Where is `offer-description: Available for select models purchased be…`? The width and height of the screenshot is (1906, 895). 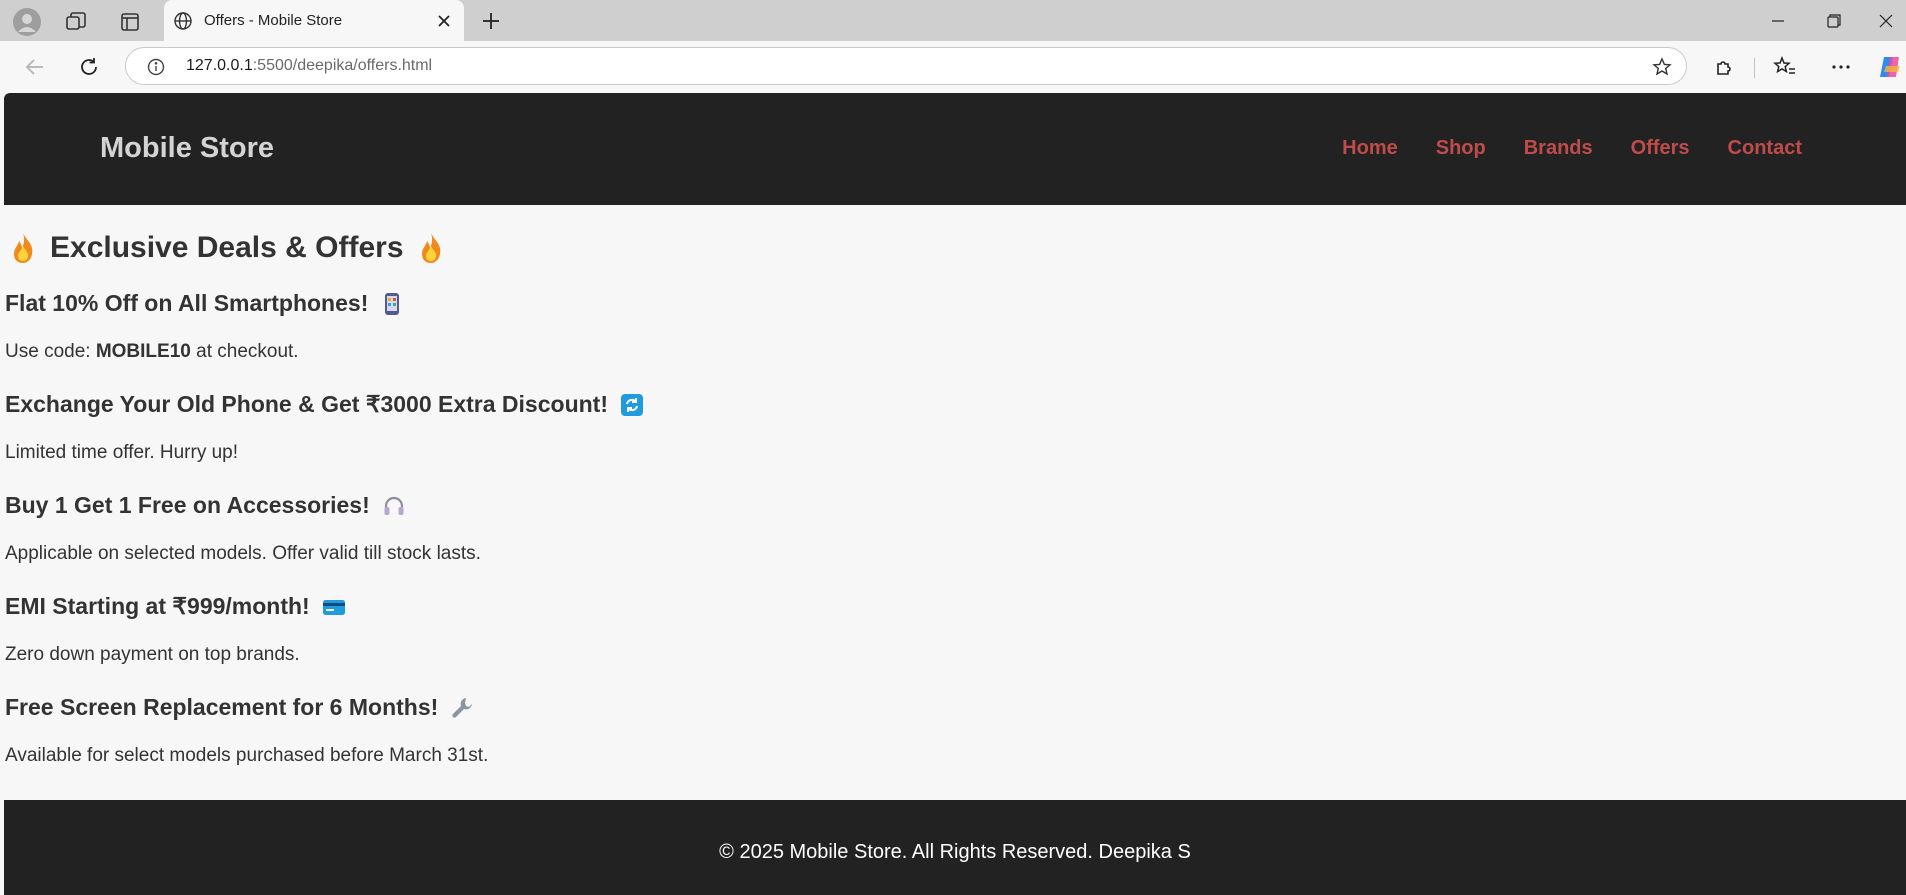 offer-description: Available for select models purchased be… is located at coordinates (247, 755).